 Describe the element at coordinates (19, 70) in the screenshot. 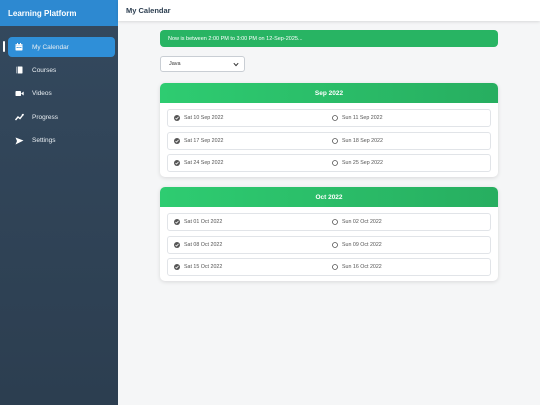

I see `book-icon` at that location.